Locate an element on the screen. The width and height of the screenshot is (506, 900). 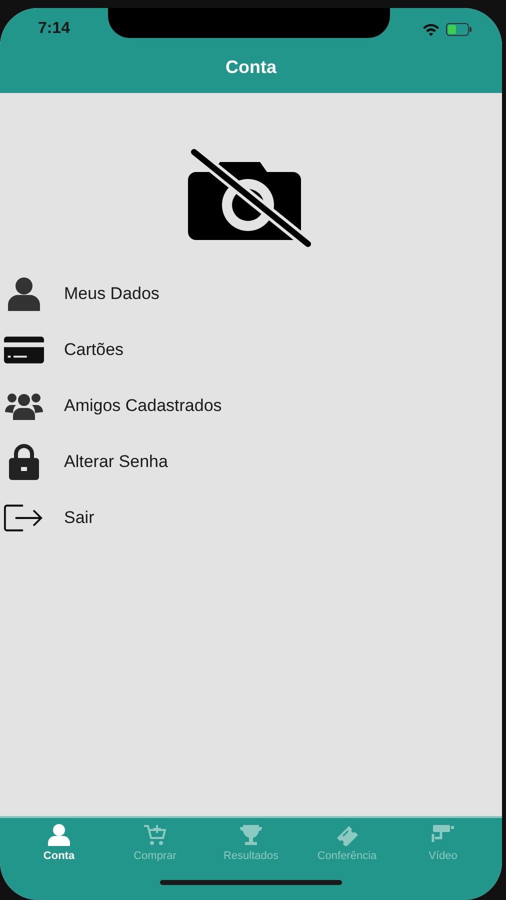
menu-item: Cartões is located at coordinates (251, 350).